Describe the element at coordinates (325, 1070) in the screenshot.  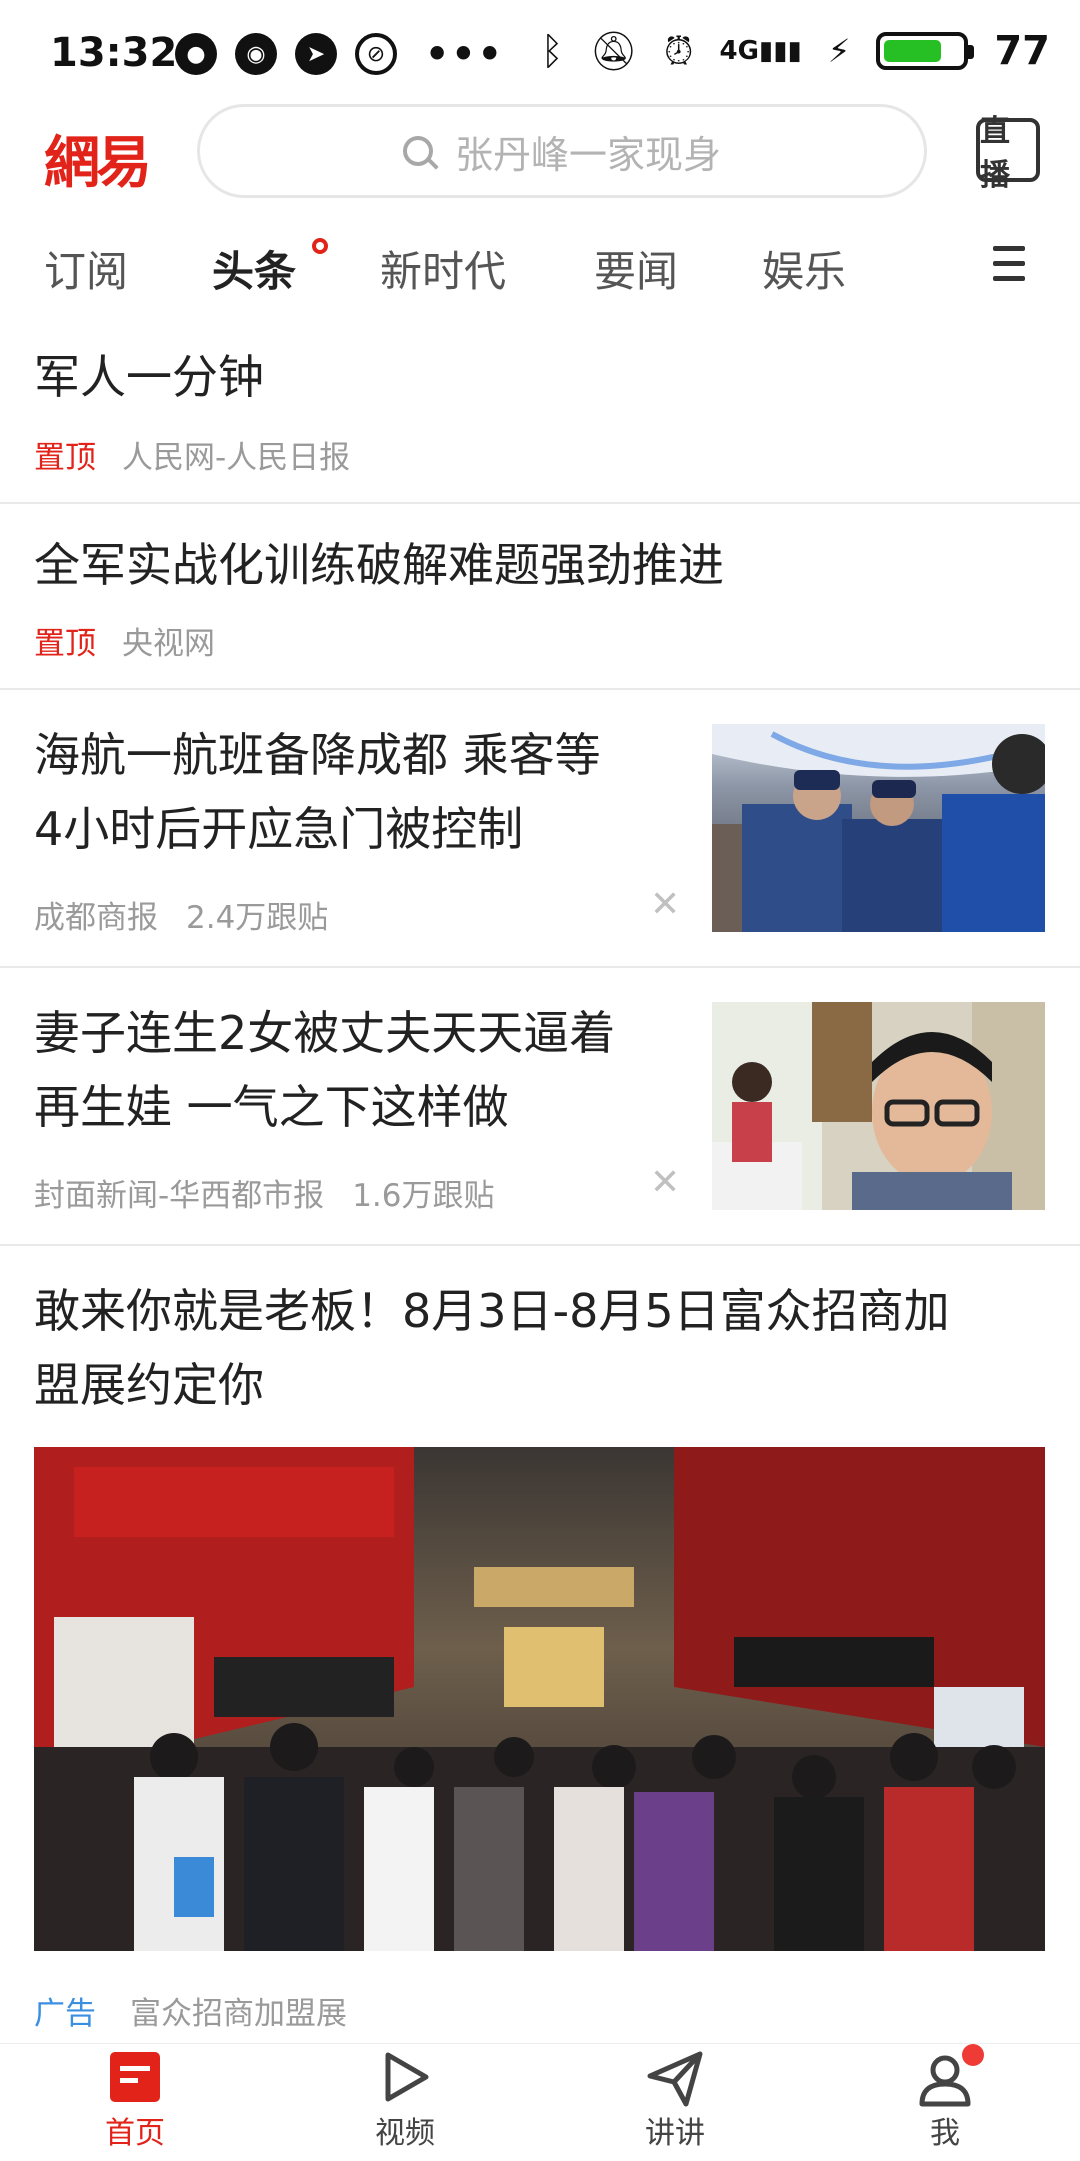
I see `news-title: 妻子连生2女被丈夫天天逼着 再生娃 一气之下这样做` at that location.